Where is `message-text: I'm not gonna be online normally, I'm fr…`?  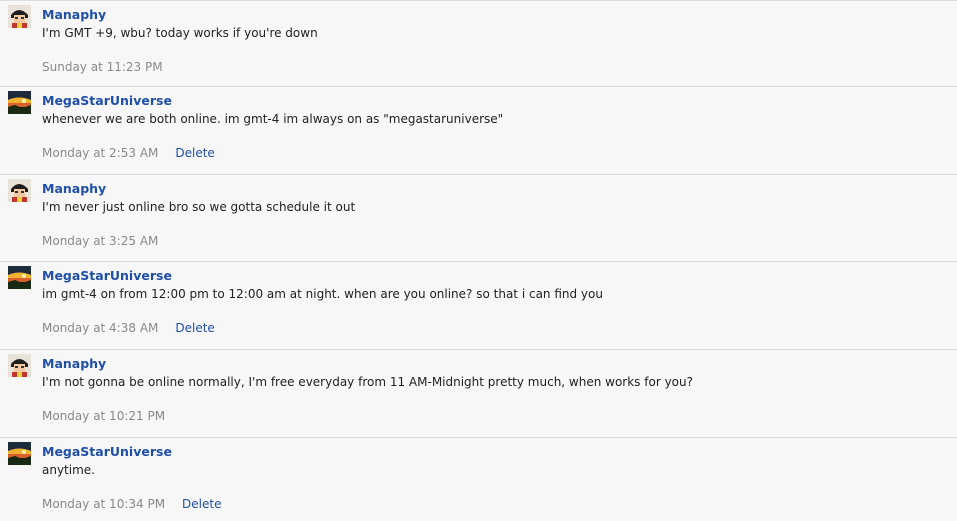 message-text: I'm not gonna be online normally, I'm fr… is located at coordinates (367, 382).